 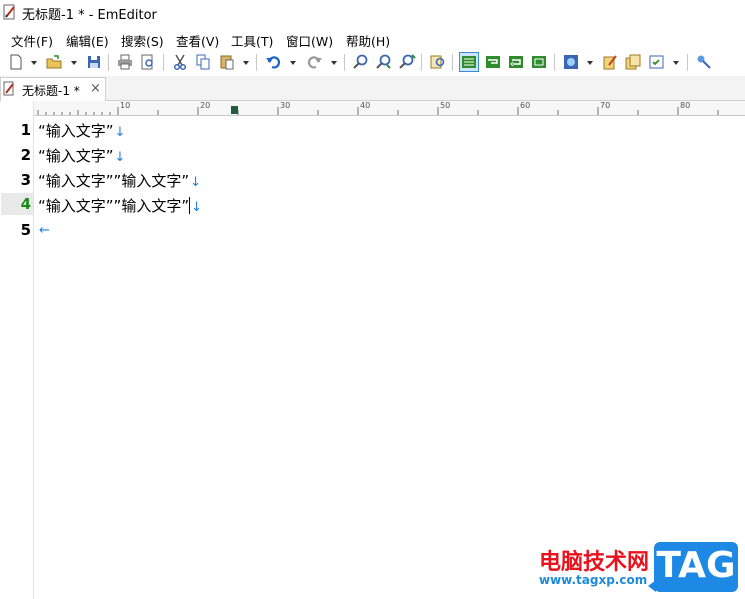 What do you see at coordinates (676, 63) in the screenshot?
I see `macro-dropdown-arrow` at bounding box center [676, 63].